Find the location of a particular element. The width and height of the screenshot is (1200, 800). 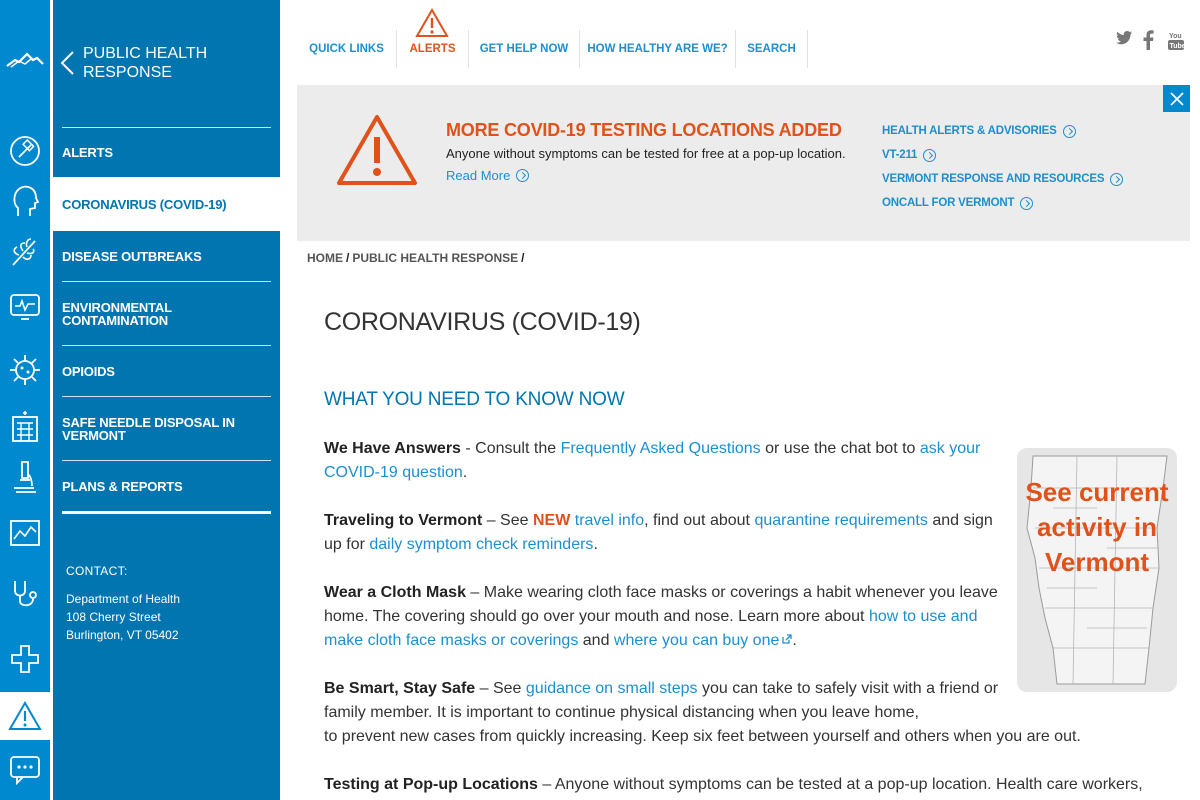

alert-link-vermont-response: VERMONT RESPONSE AND RESOURCES is located at coordinates (1003, 179).